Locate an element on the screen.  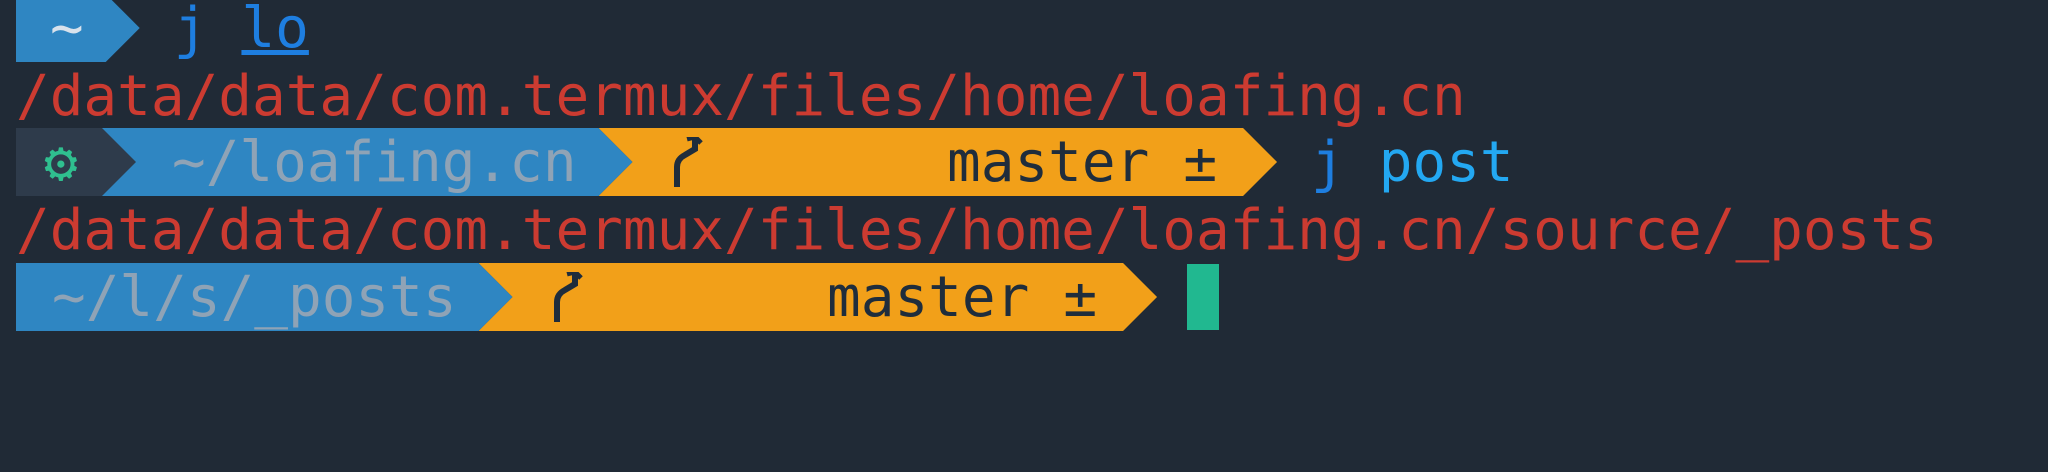
dir-segment: ~/loafing.cn is located at coordinates (367, 162).